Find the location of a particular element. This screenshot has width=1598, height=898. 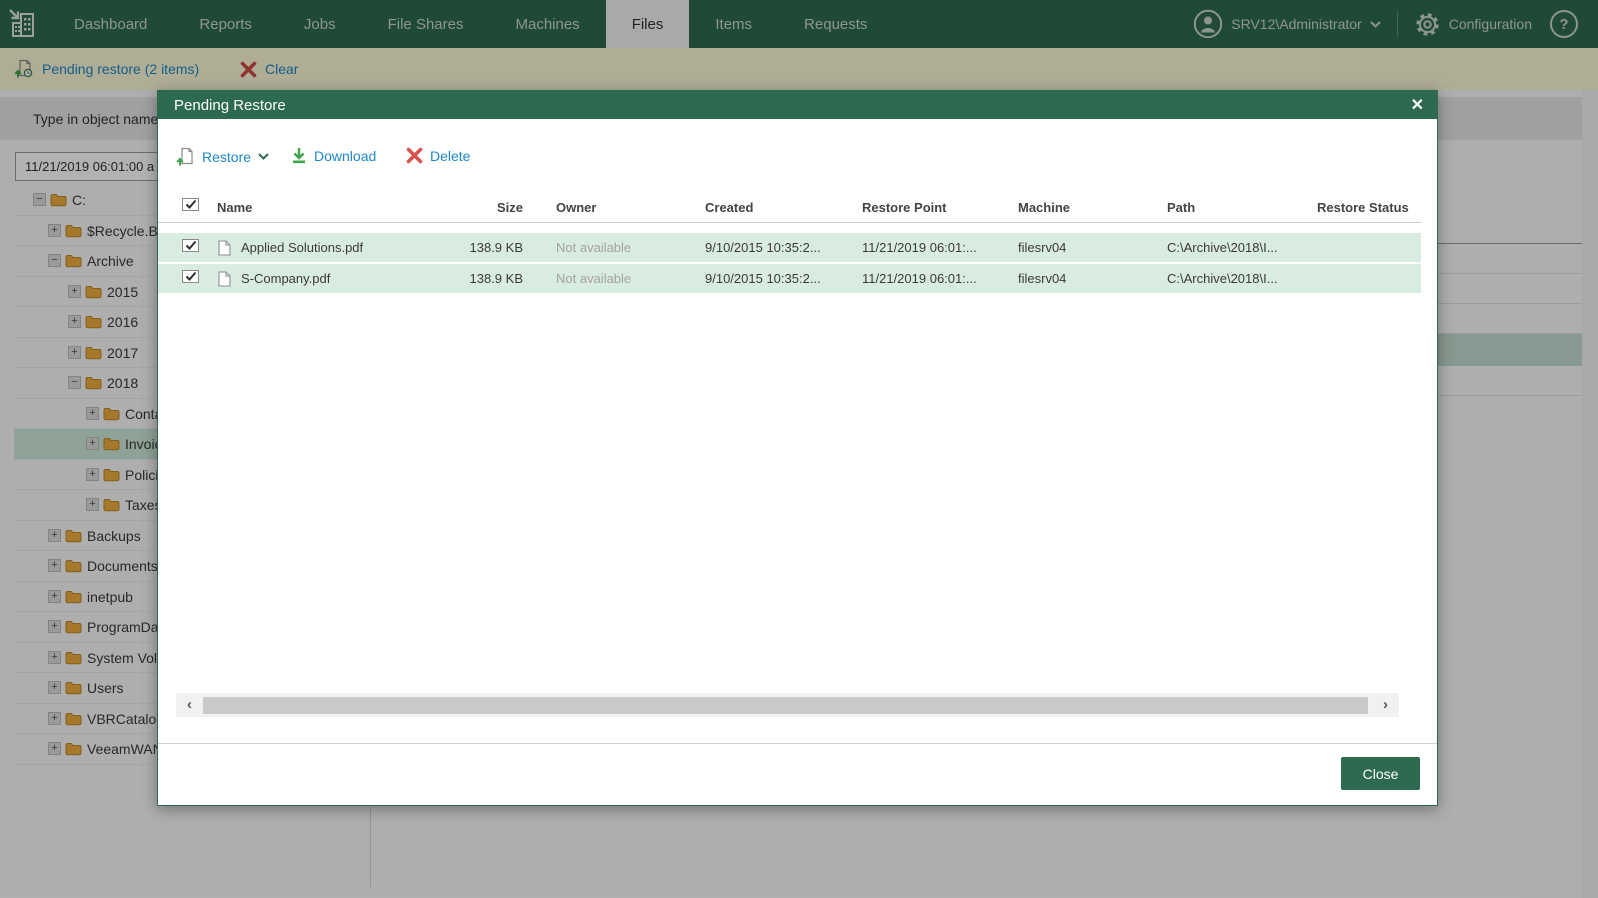

select-all-checkbox is located at coordinates (190, 204).